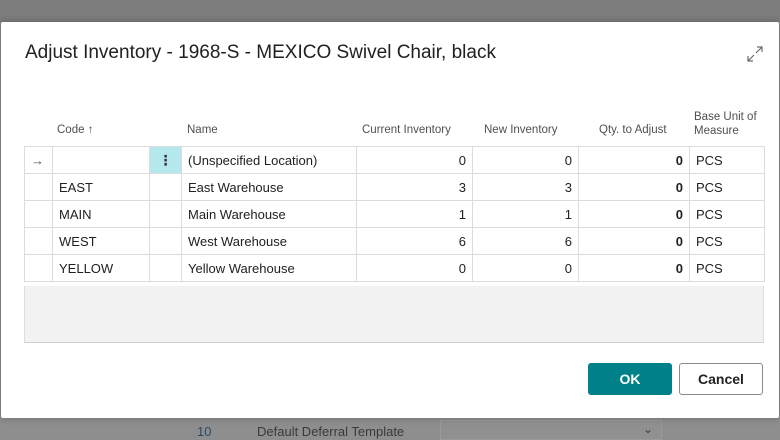  What do you see at coordinates (406, 130) in the screenshot?
I see `column-header-current-inventory: Current Inventory` at bounding box center [406, 130].